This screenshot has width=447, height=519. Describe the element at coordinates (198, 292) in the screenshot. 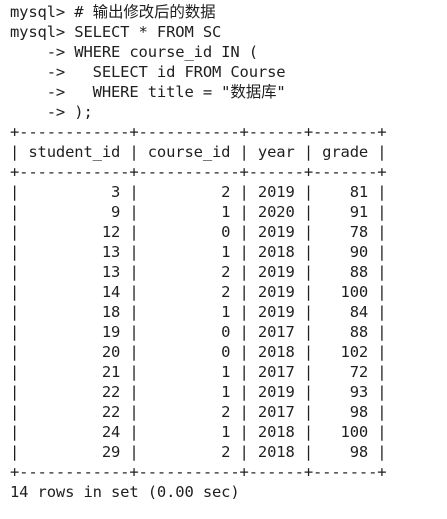

I see `table-row: | 14 | 2 | 2019 | 100 |` at that location.